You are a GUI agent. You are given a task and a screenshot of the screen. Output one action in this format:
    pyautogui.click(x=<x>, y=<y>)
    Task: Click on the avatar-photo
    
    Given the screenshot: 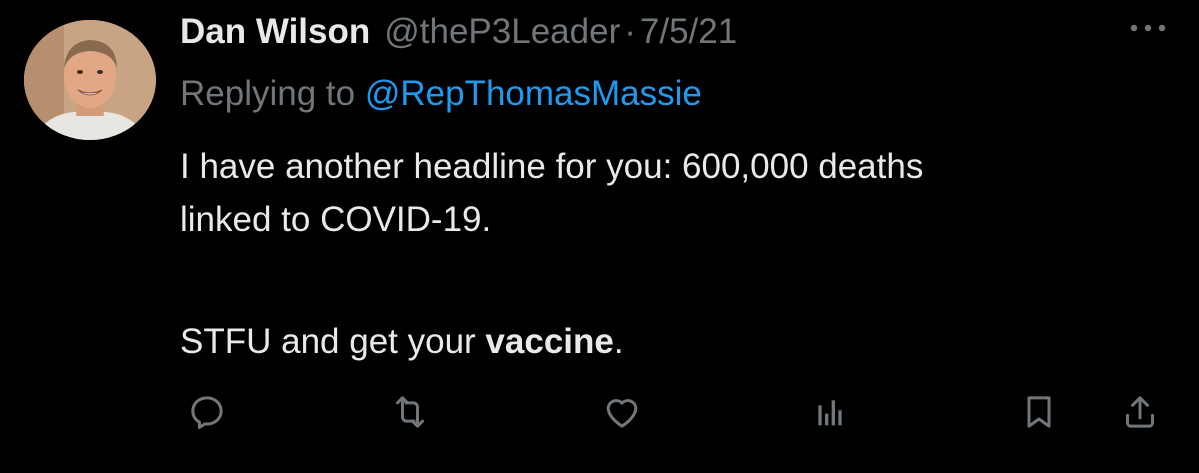 What is the action you would take?
    pyautogui.click(x=90, y=80)
    